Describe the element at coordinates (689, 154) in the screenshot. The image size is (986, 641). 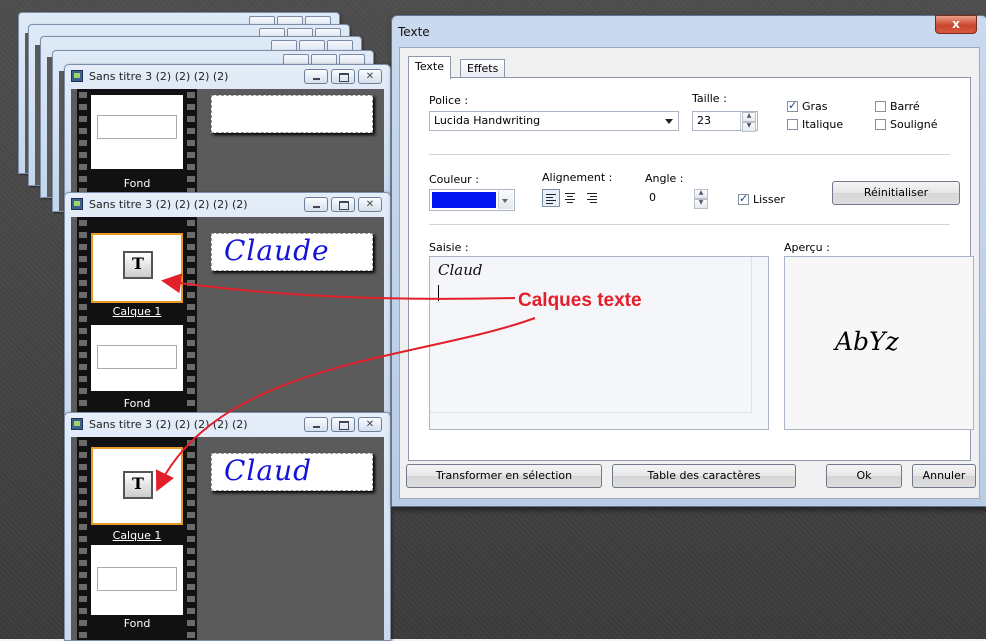
I see `separator` at that location.